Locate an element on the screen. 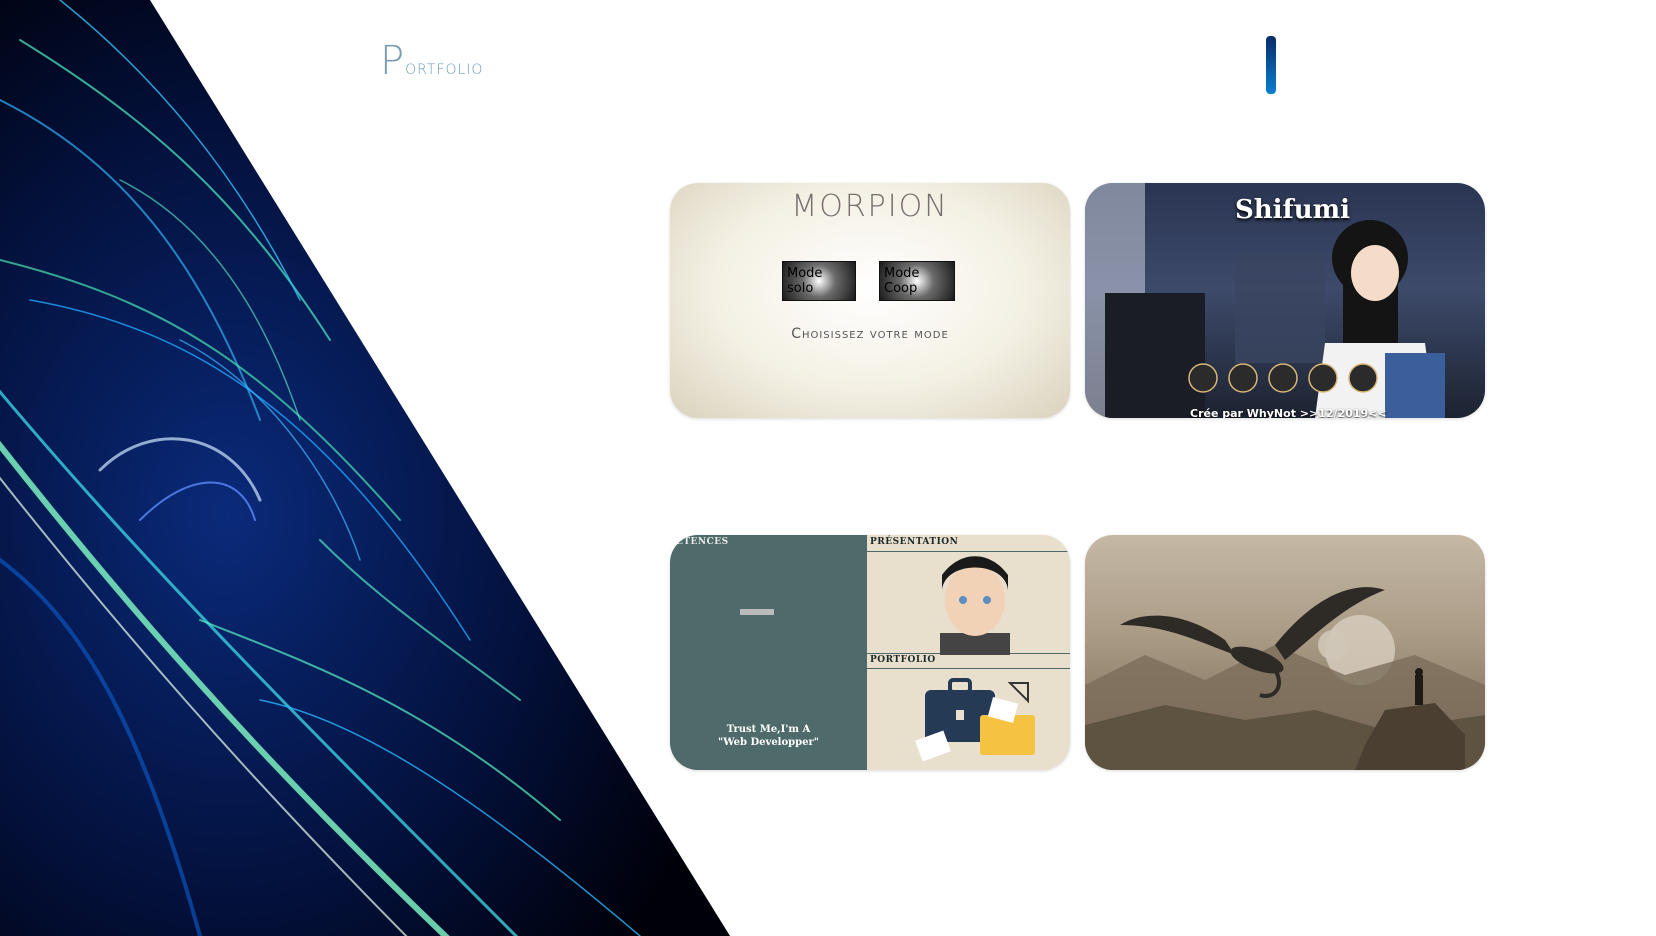 The width and height of the screenshot is (1656, 936). cv-tagline-line2: "Web Developper" is located at coordinates (768, 742).